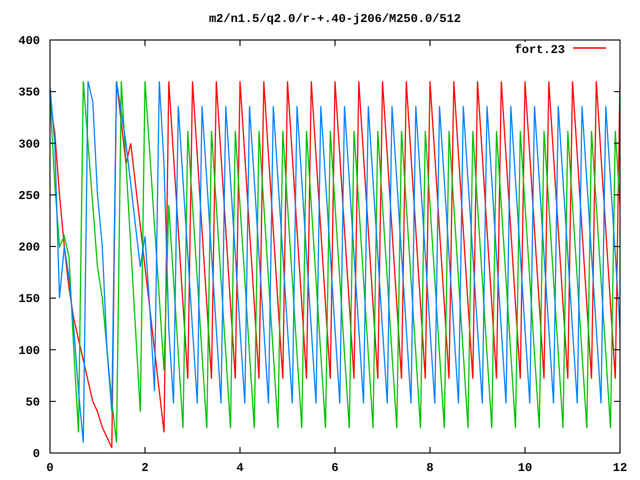 This screenshot has width=640, height=480. What do you see at coordinates (539, 50) in the screenshot?
I see `legend-label: fort.23` at bounding box center [539, 50].